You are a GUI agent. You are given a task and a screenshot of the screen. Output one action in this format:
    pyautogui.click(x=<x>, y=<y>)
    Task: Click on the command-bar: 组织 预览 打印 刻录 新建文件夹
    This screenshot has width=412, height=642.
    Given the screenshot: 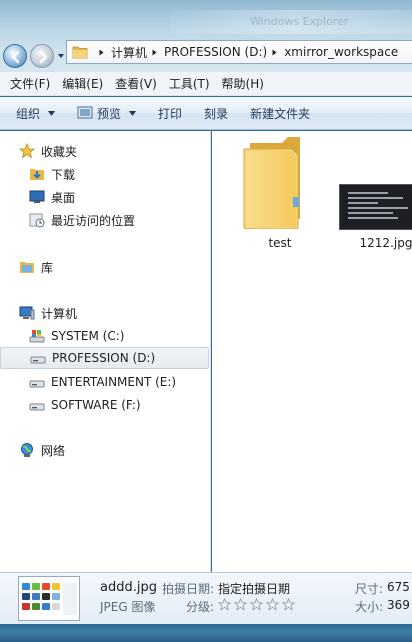 What is the action you would take?
    pyautogui.click(x=206, y=113)
    